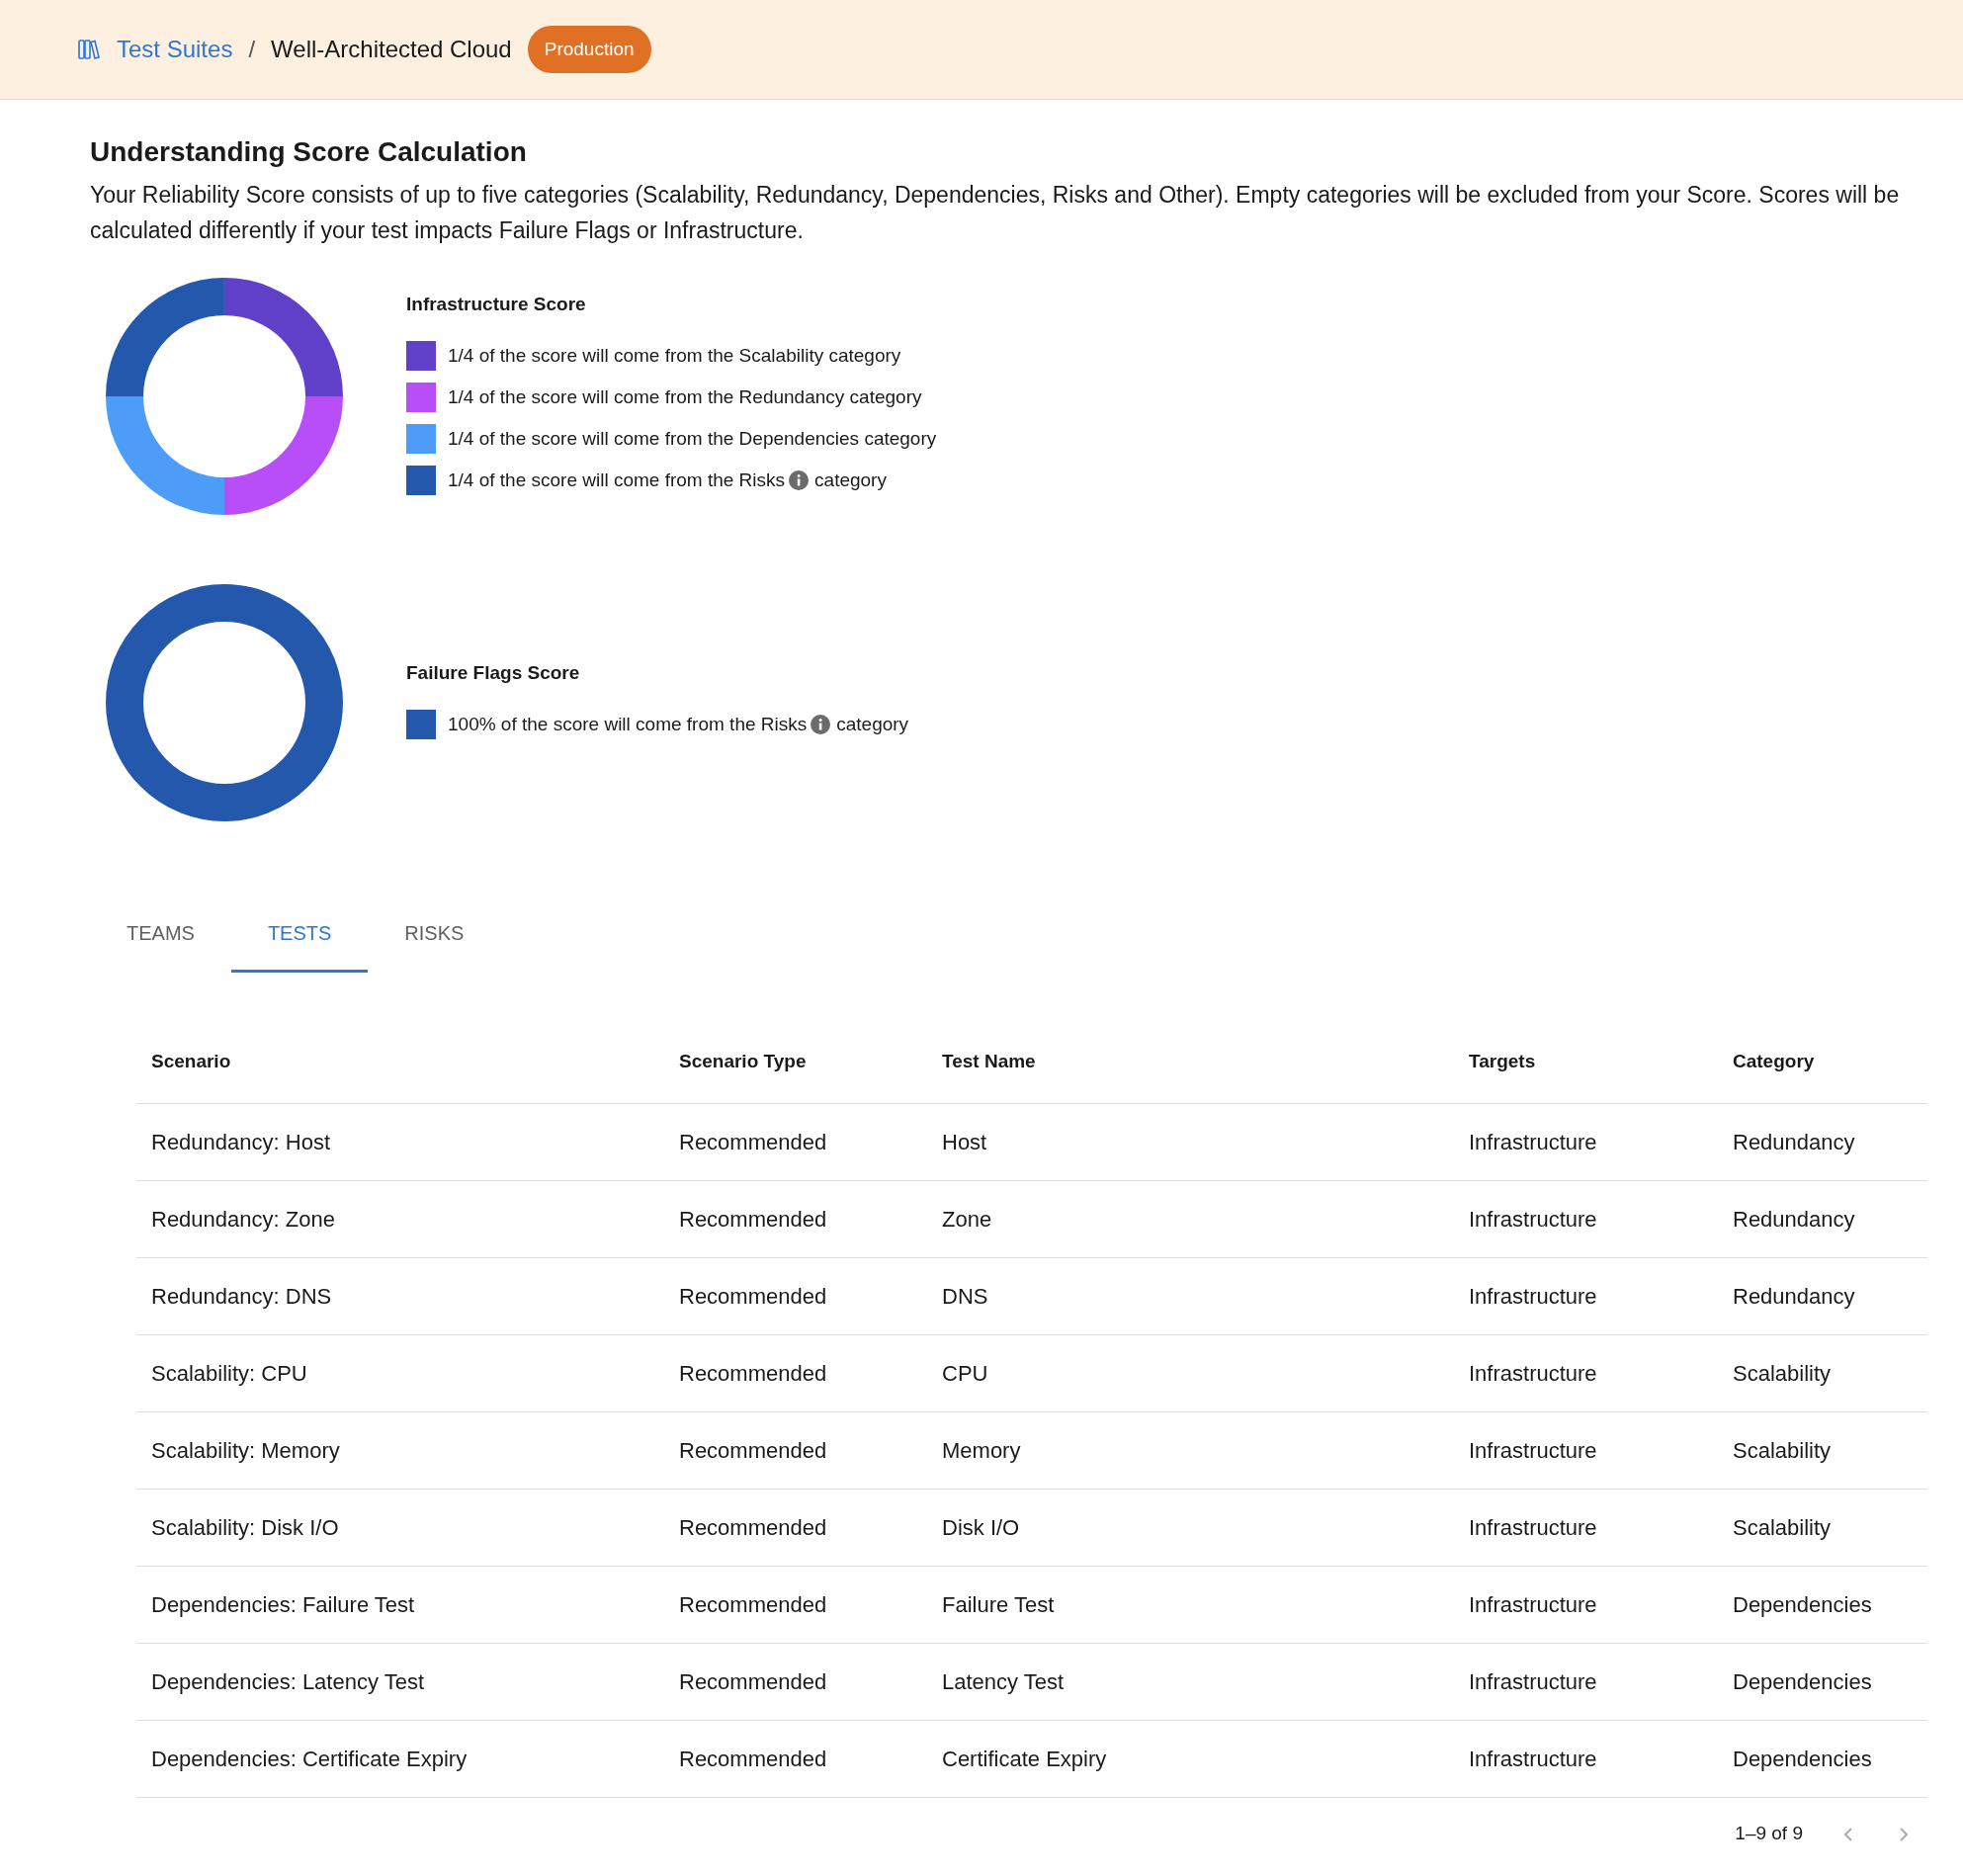 This screenshot has height=1876, width=1963. I want to click on legend-title: Failure Flags Score, so click(494, 673).